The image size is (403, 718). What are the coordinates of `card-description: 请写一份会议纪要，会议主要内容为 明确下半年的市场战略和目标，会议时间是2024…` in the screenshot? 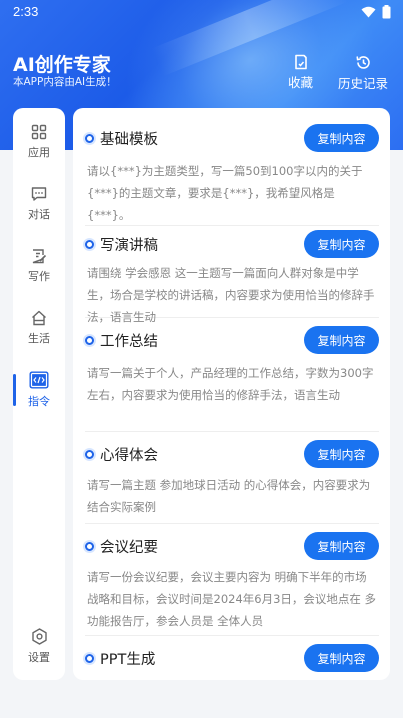 It's located at (232, 599).